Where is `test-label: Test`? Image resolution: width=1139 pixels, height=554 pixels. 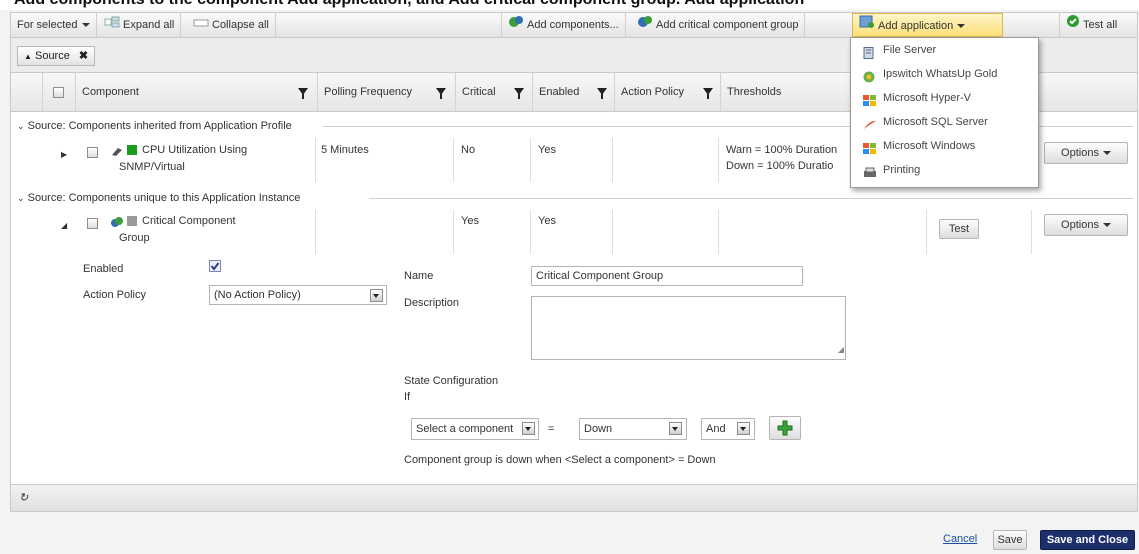
test-label: Test is located at coordinates (959, 229).